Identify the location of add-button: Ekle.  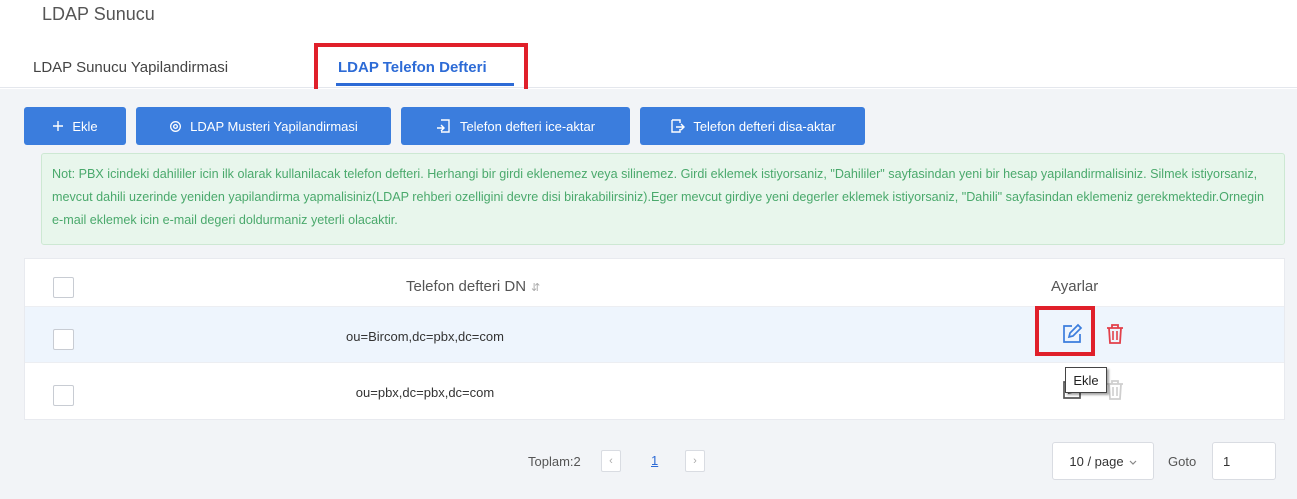
(75, 126).